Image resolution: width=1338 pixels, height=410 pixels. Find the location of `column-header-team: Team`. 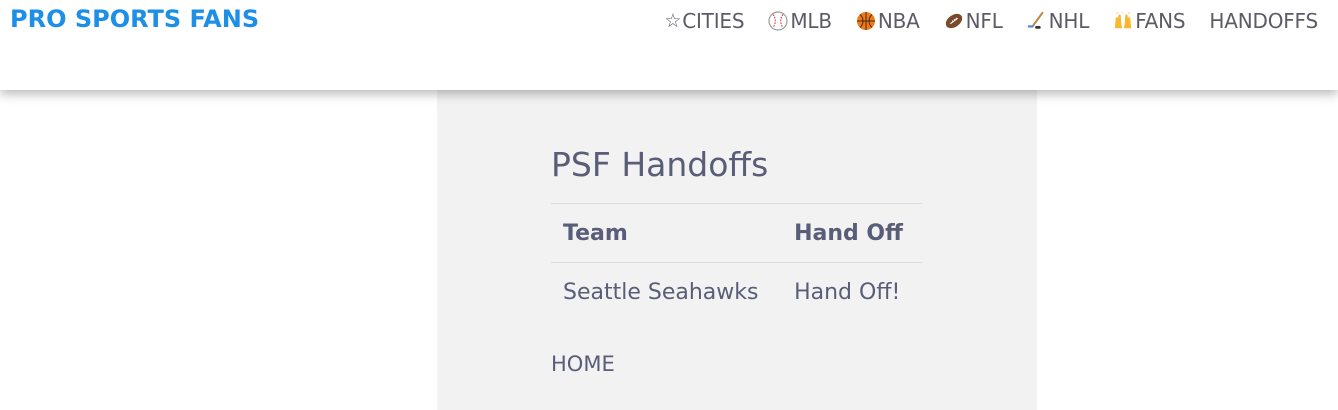

column-header-team: Team is located at coordinates (667, 233).